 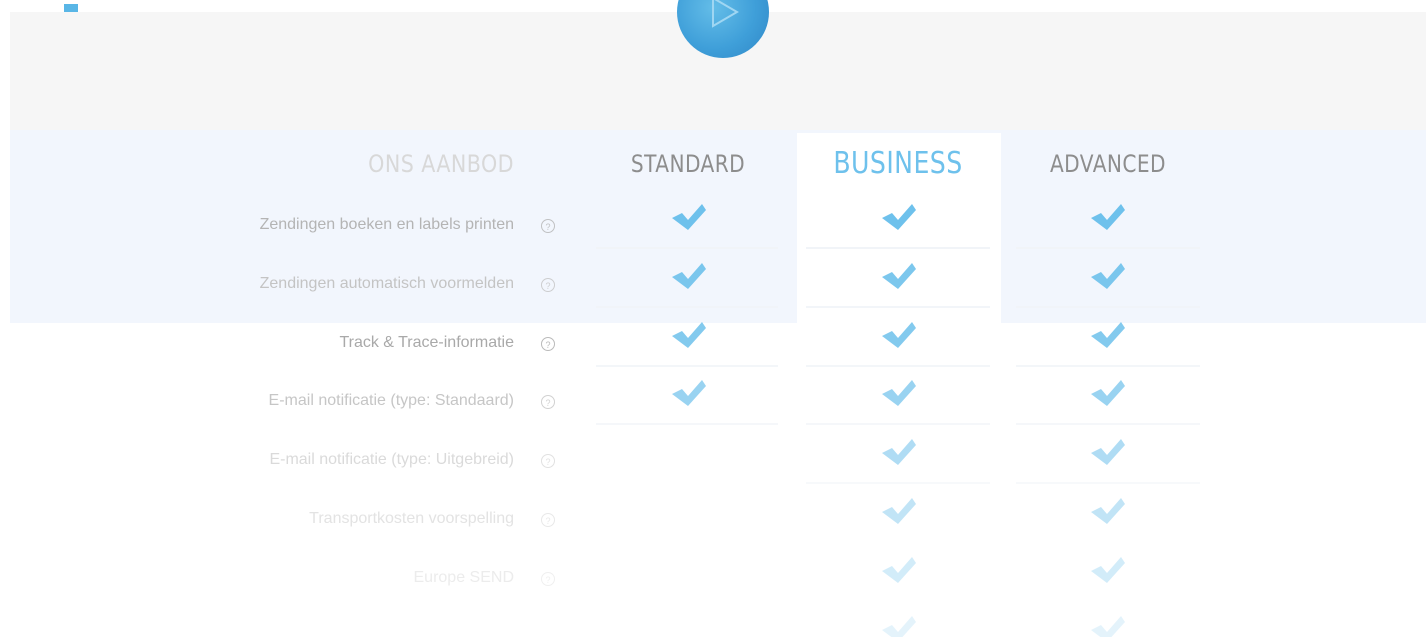 I want to click on feature-label: Transportkosten voorspelling, so click(x=411, y=518).